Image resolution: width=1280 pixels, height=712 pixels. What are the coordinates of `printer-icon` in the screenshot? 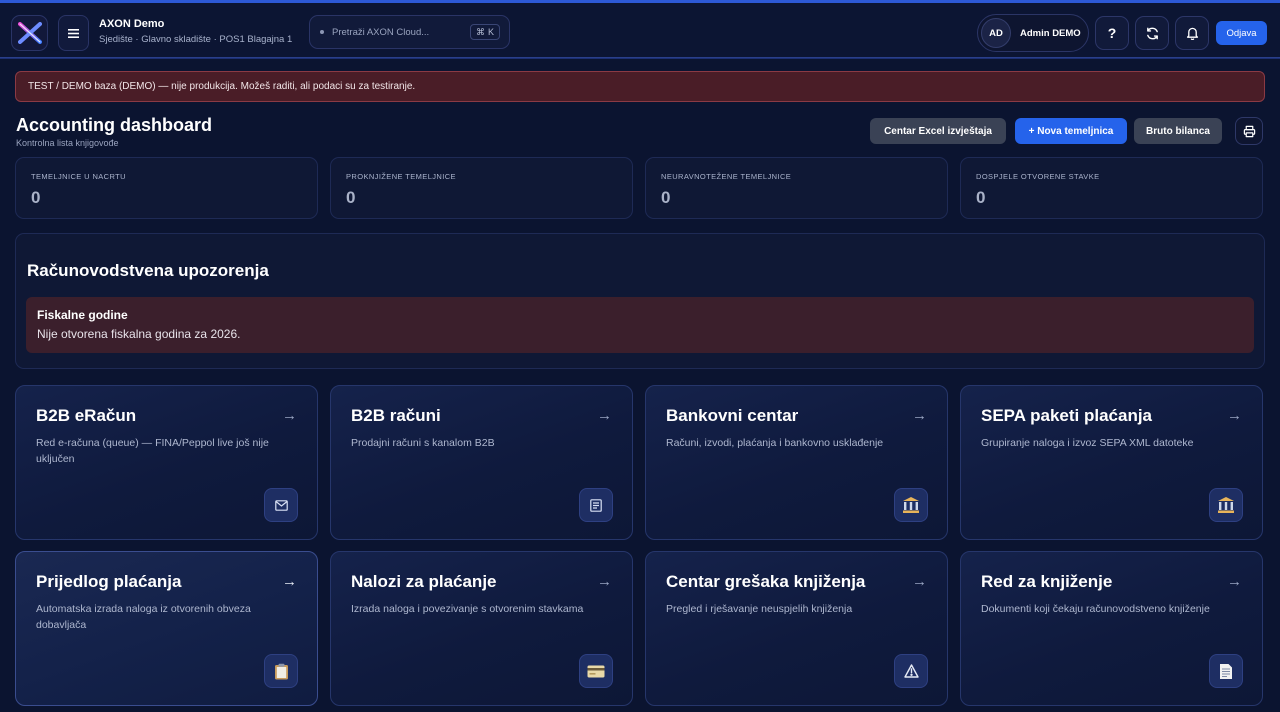 It's located at (1249, 131).